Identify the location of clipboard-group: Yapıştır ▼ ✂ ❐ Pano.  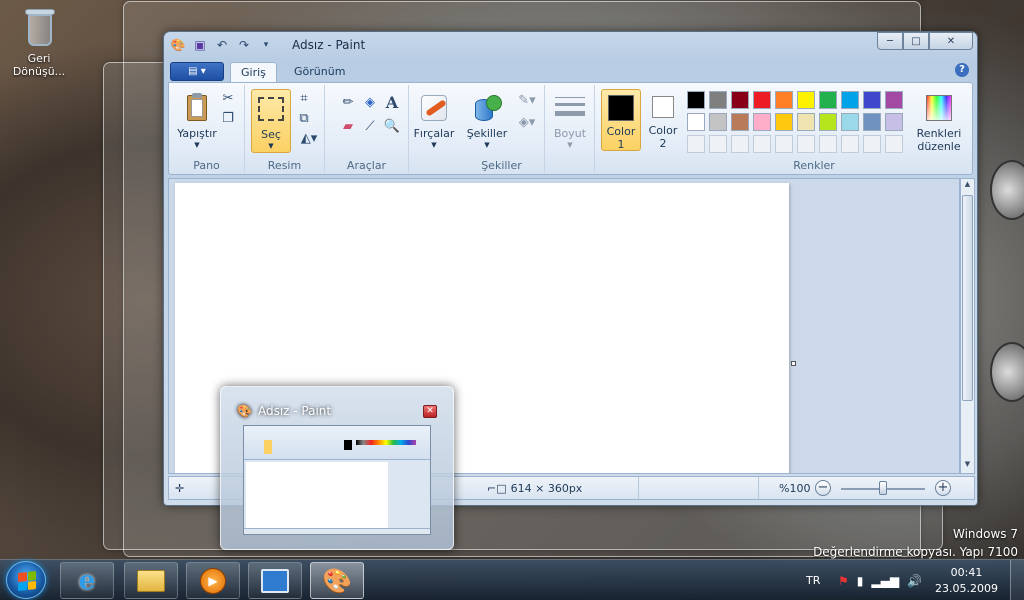
(207, 129).